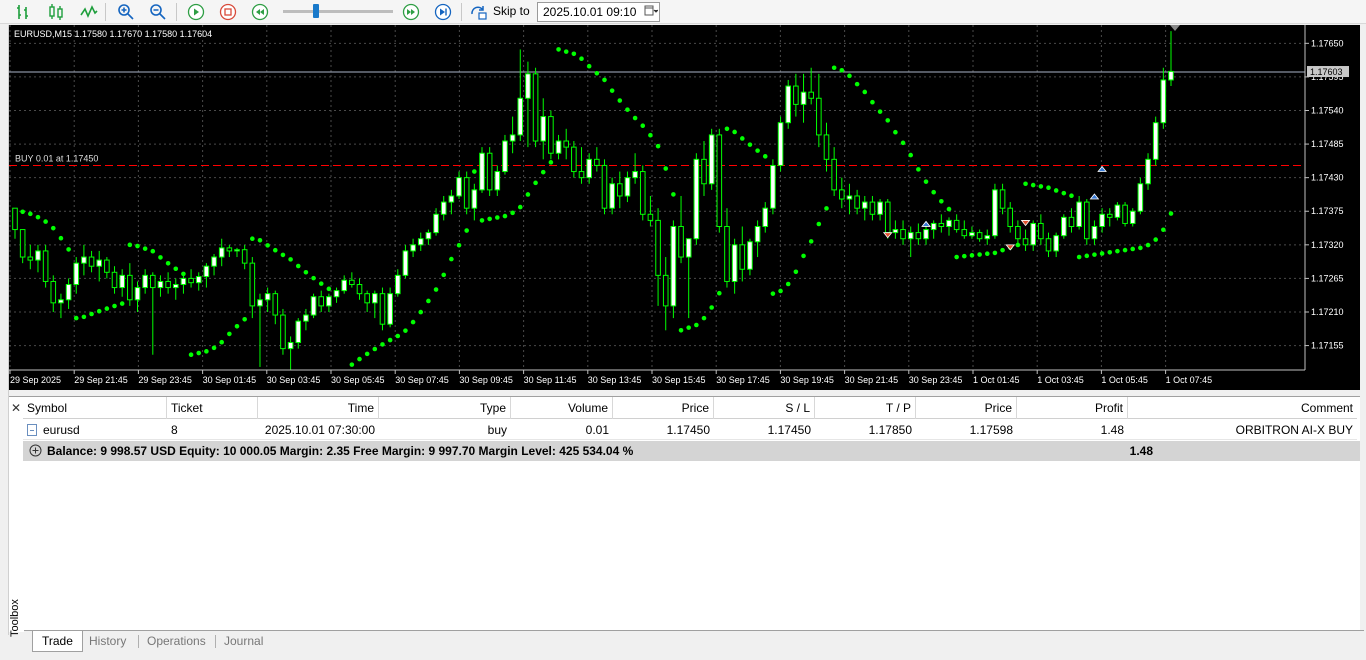 This screenshot has width=1366, height=660. I want to click on x-tick-label: 30 Sep 11:45, so click(550, 380).